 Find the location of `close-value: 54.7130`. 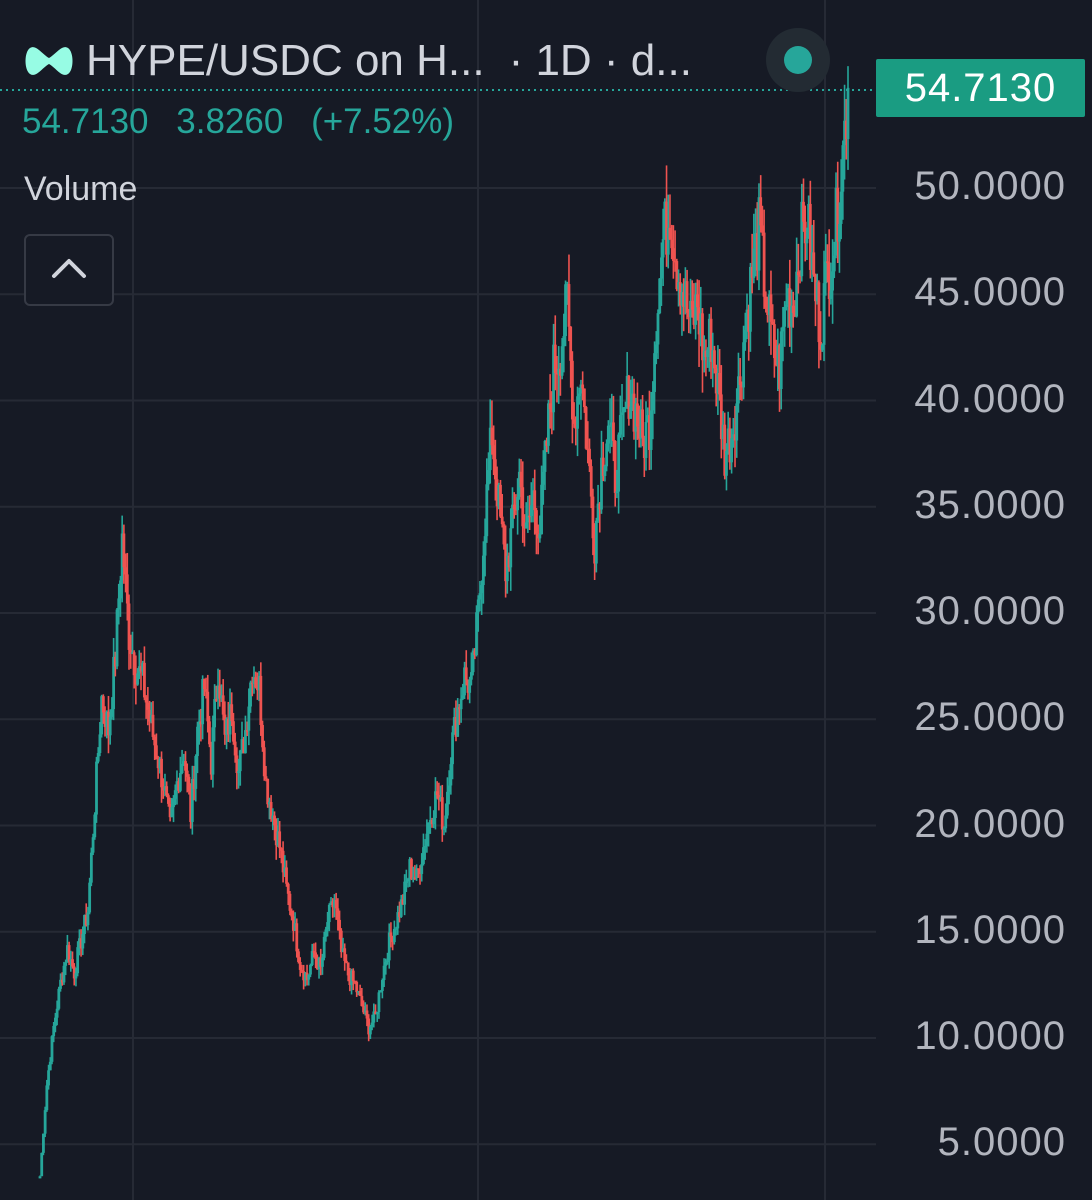

close-value: 54.7130 is located at coordinates (85, 121).